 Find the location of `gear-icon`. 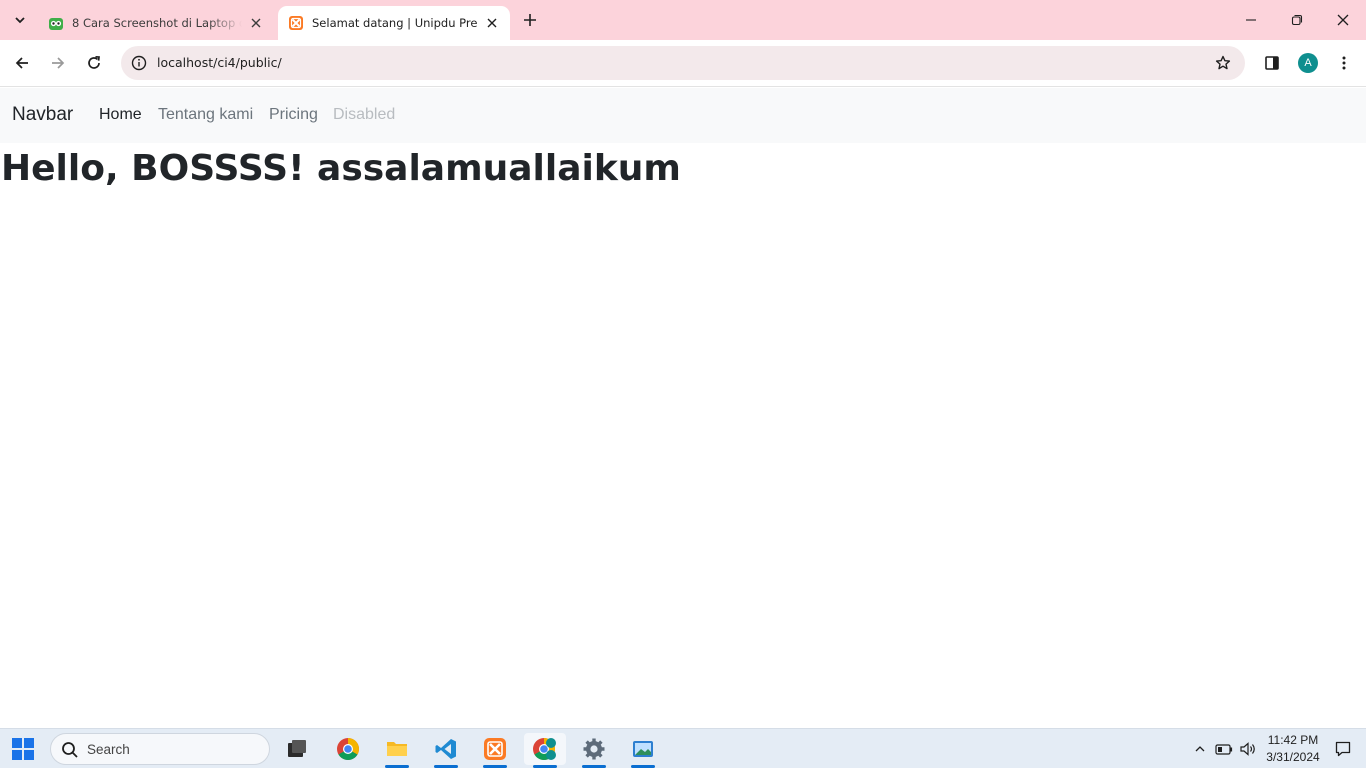

gear-icon is located at coordinates (594, 749).